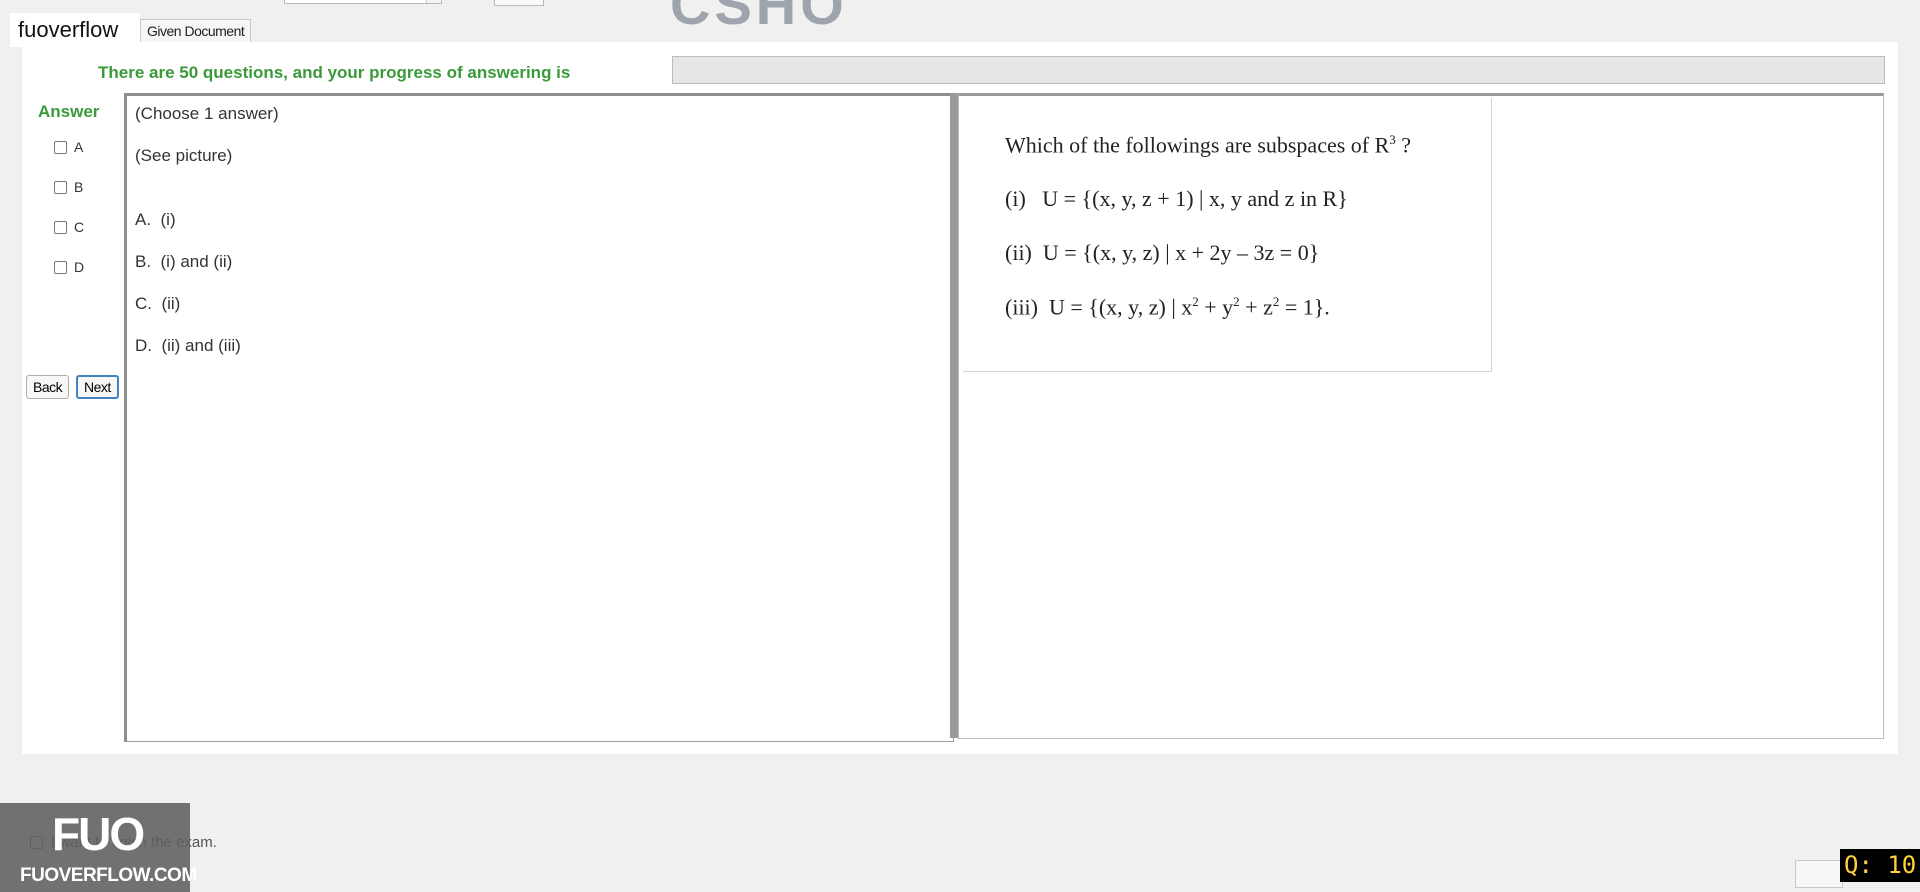 The width and height of the screenshot is (1920, 892). Describe the element at coordinates (98, 834) in the screenshot. I see `watermark-logo: FUO` at that location.